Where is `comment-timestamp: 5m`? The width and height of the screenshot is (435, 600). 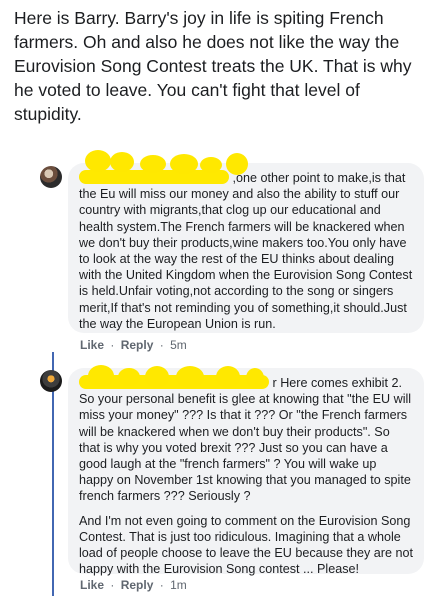 comment-timestamp: 5m is located at coordinates (178, 345).